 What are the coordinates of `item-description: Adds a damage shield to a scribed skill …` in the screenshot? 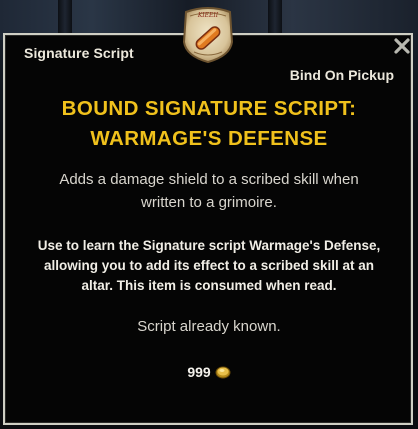 It's located at (209, 191).